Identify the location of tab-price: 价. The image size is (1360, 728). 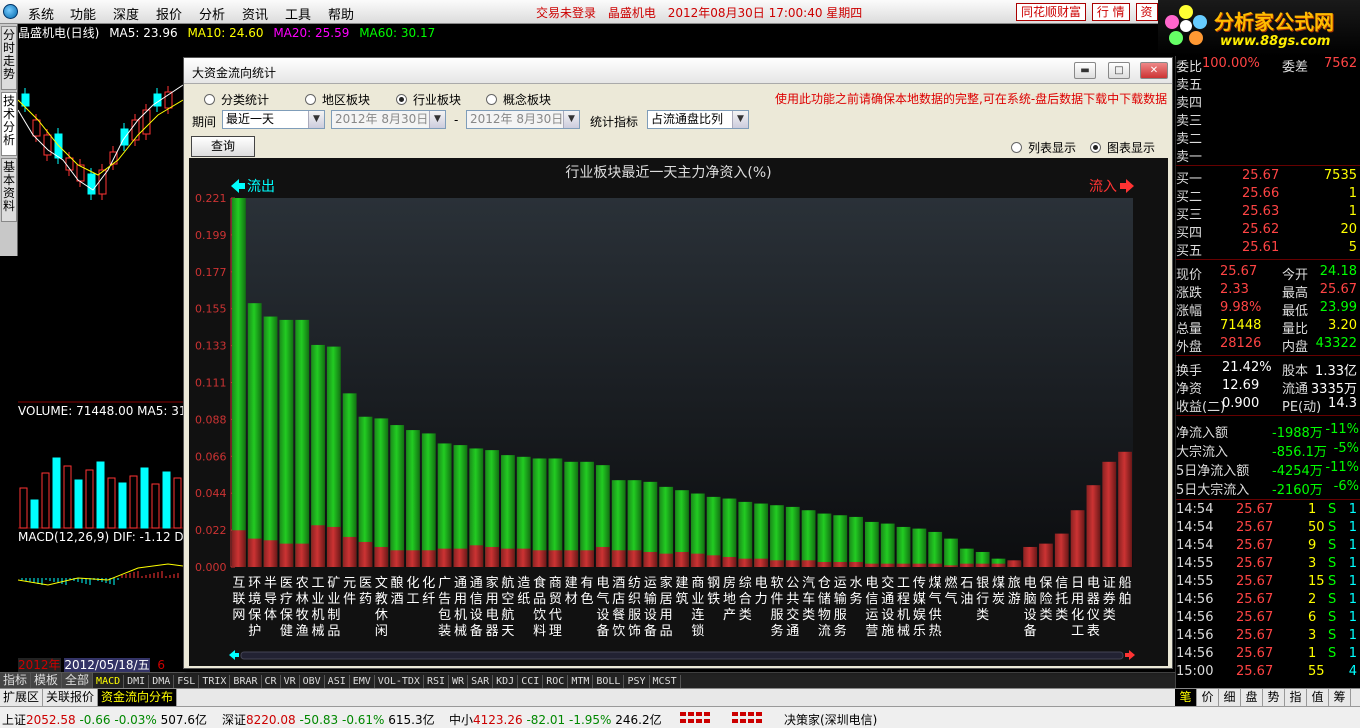
(1208, 697).